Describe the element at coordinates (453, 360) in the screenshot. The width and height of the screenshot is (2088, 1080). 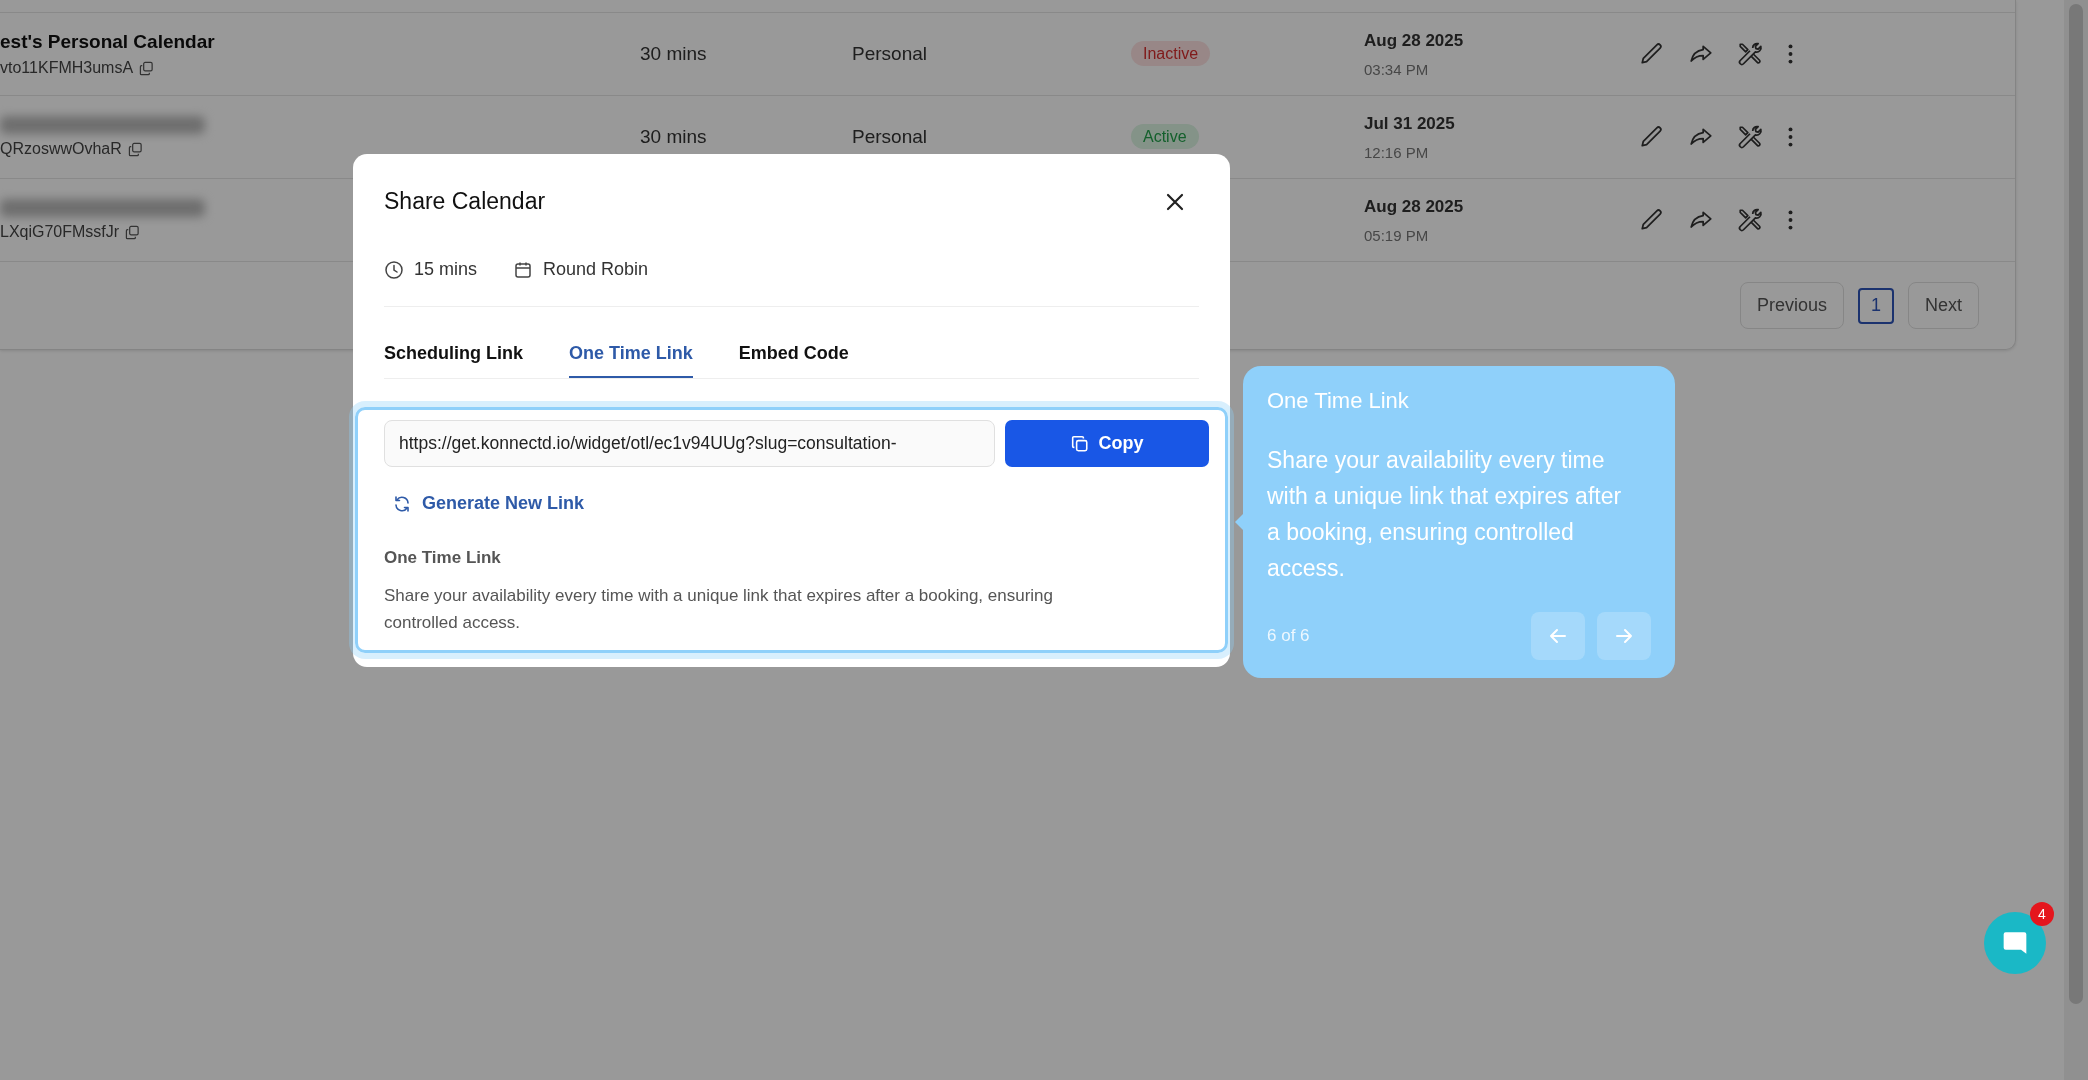
I see `tab: Scheduling Link` at that location.